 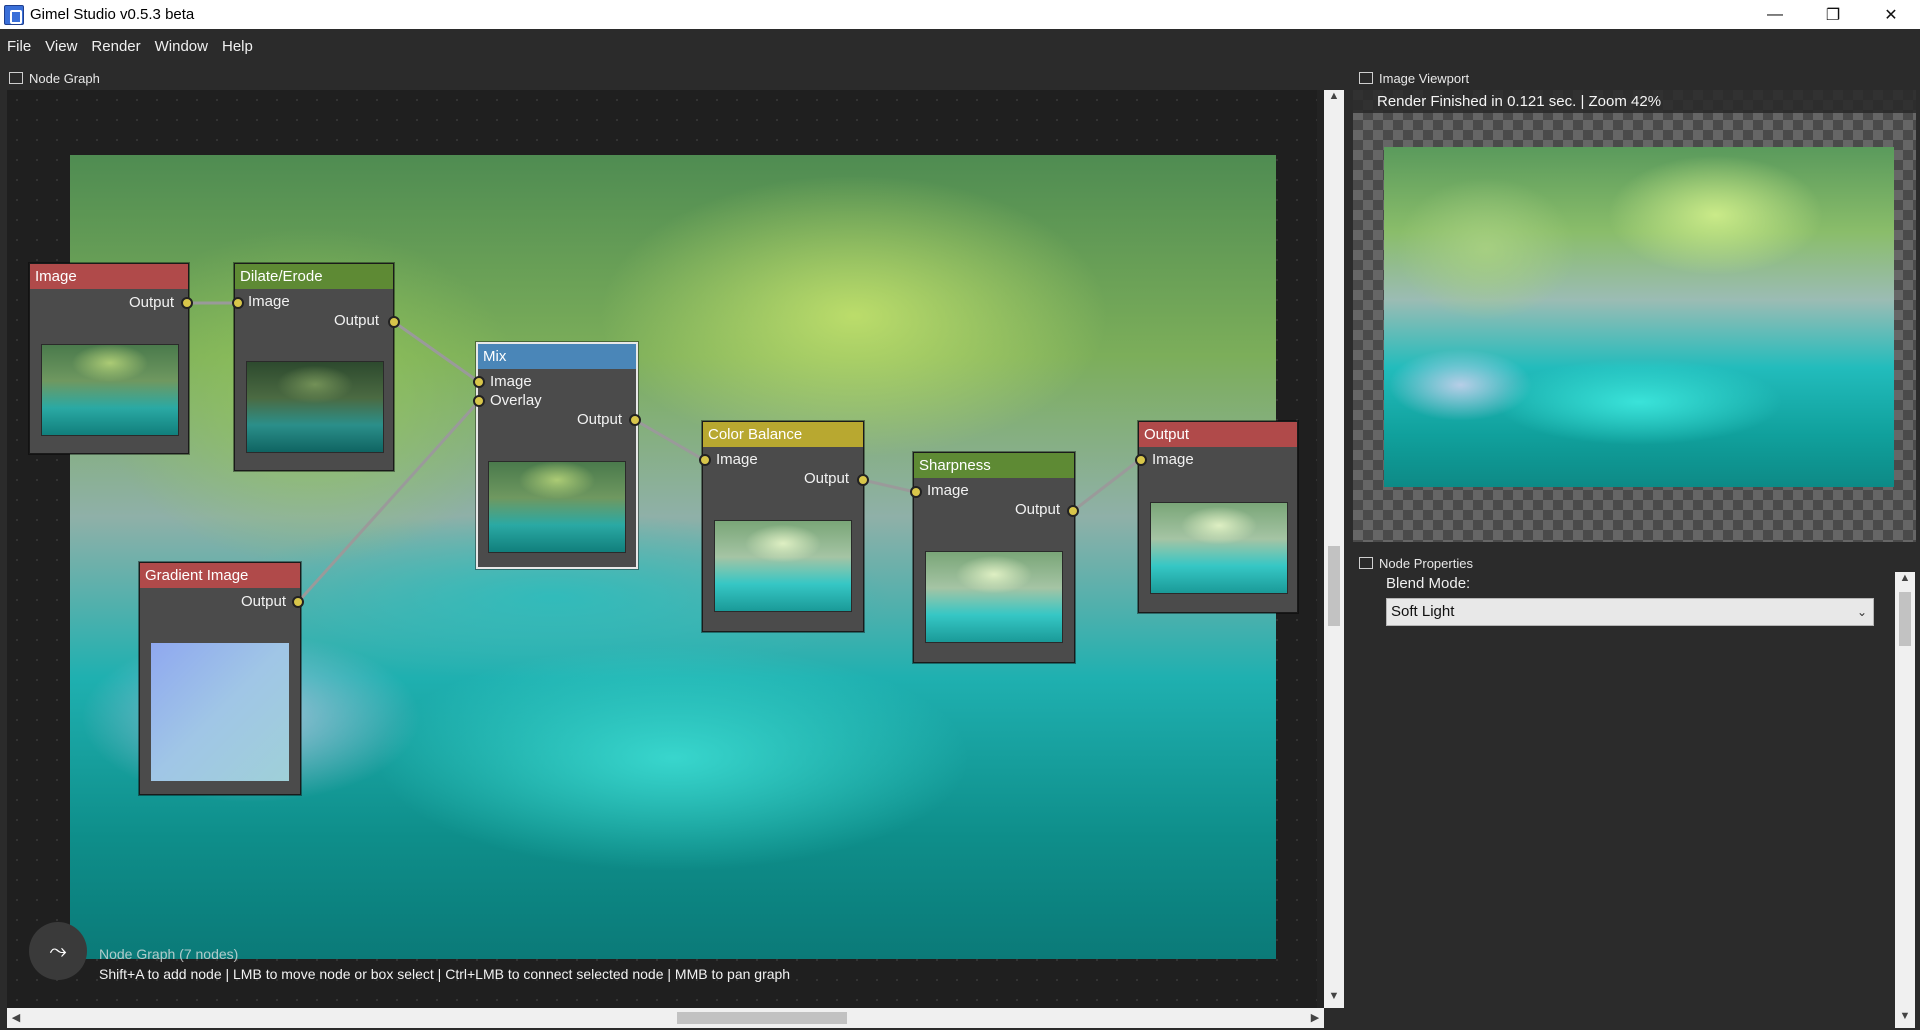 I want to click on node-mix-title: Mix, so click(x=557, y=356).